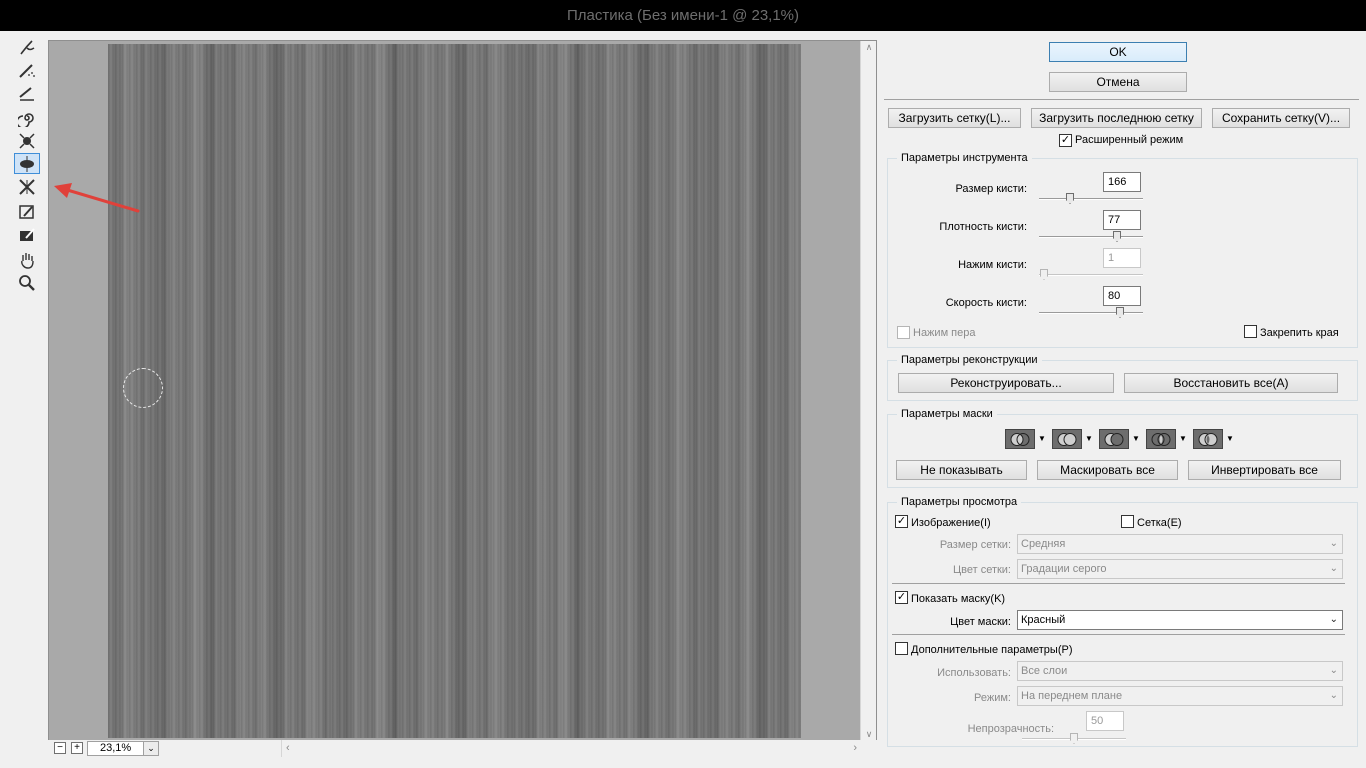  What do you see at coordinates (1264, 470) in the screenshot?
I see `invert-all-button: Инвертировать все` at bounding box center [1264, 470].